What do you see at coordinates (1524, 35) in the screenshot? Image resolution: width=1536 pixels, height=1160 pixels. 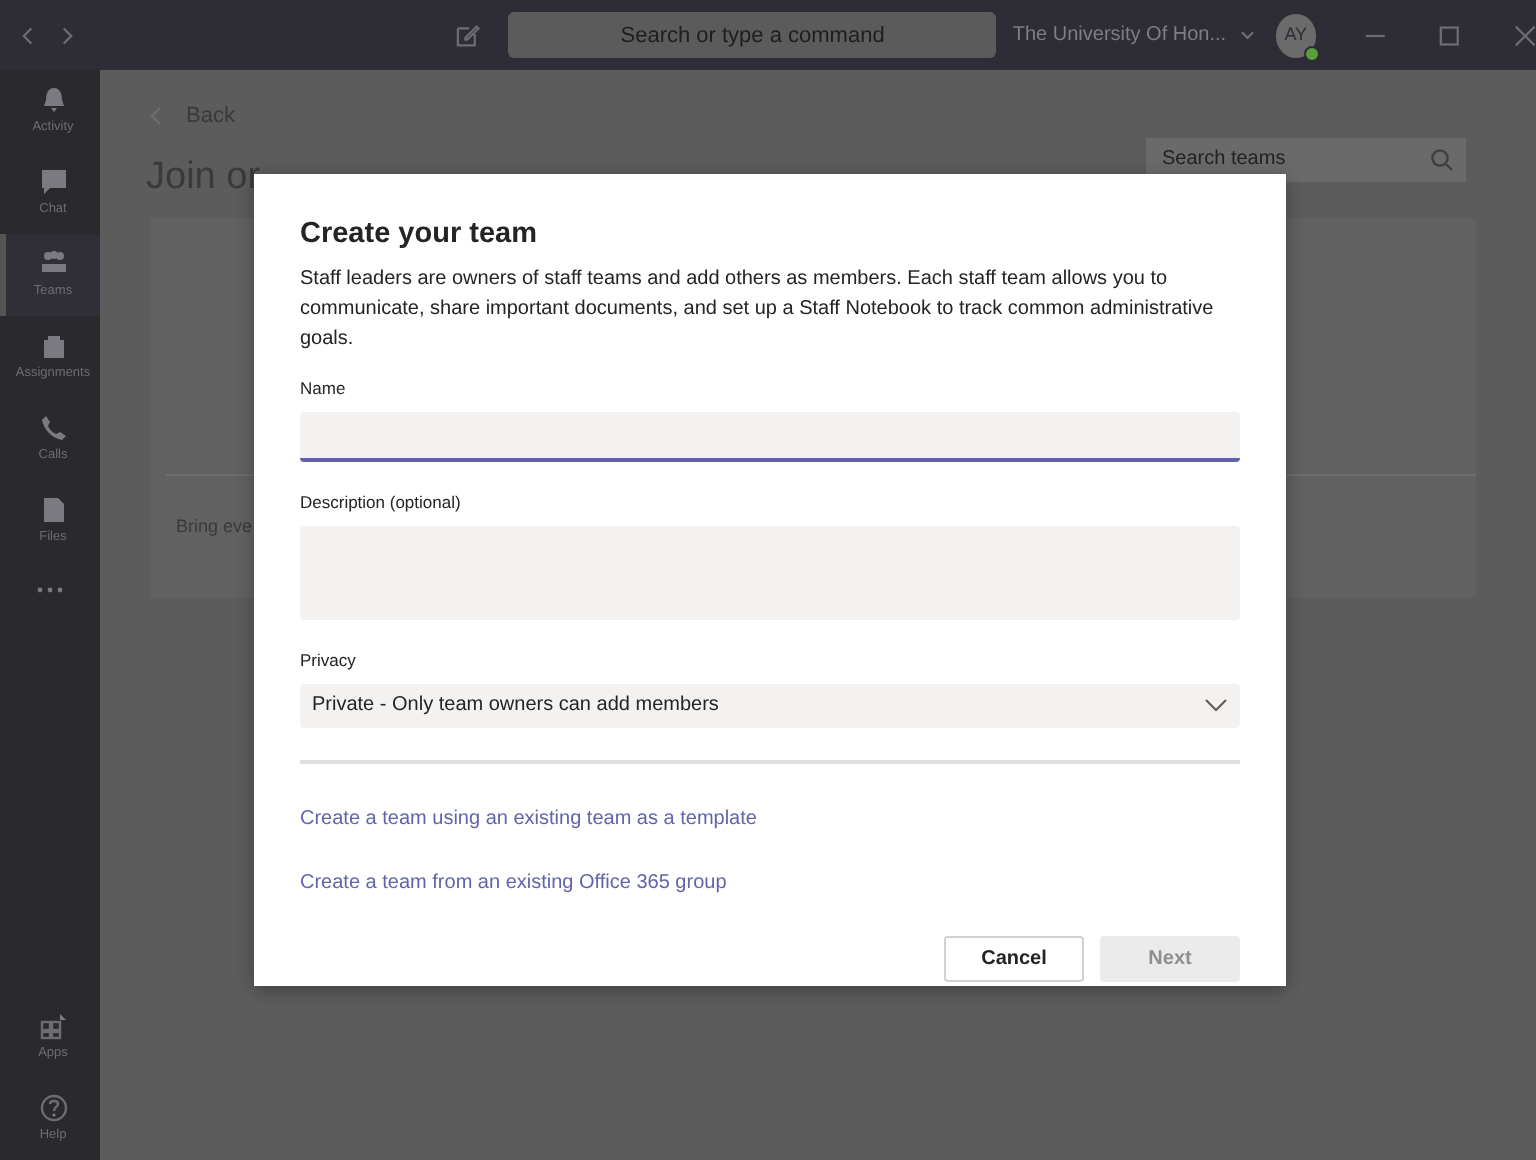 I see `close-icon` at bounding box center [1524, 35].